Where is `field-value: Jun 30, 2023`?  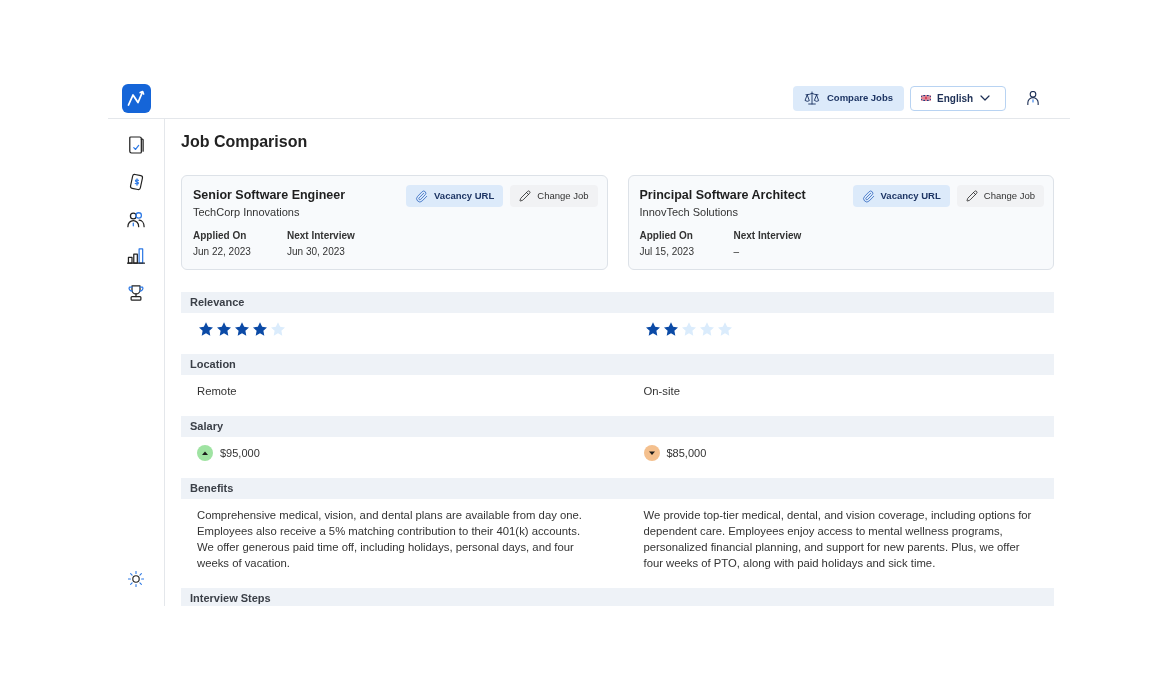
field-value: Jun 30, 2023 is located at coordinates (316, 252).